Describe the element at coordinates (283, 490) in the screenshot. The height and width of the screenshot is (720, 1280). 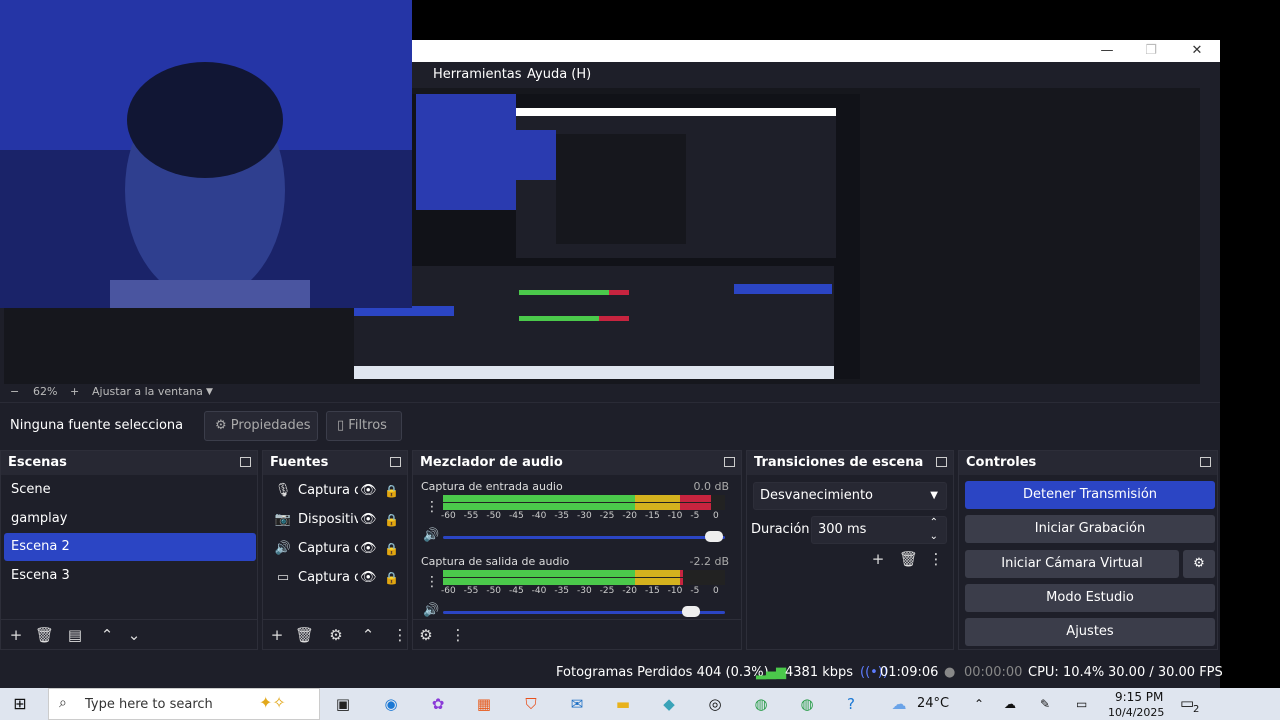
I see `microphone-icon: 🎙` at that location.